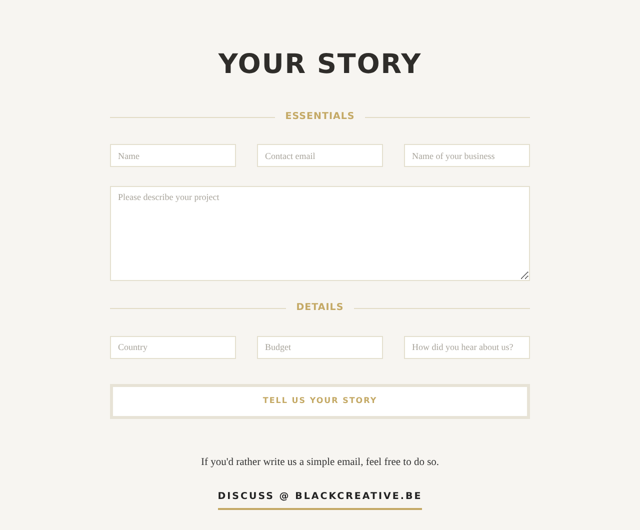  Describe the element at coordinates (320, 117) in the screenshot. I see `section-heading: ESSENTIALS` at that location.